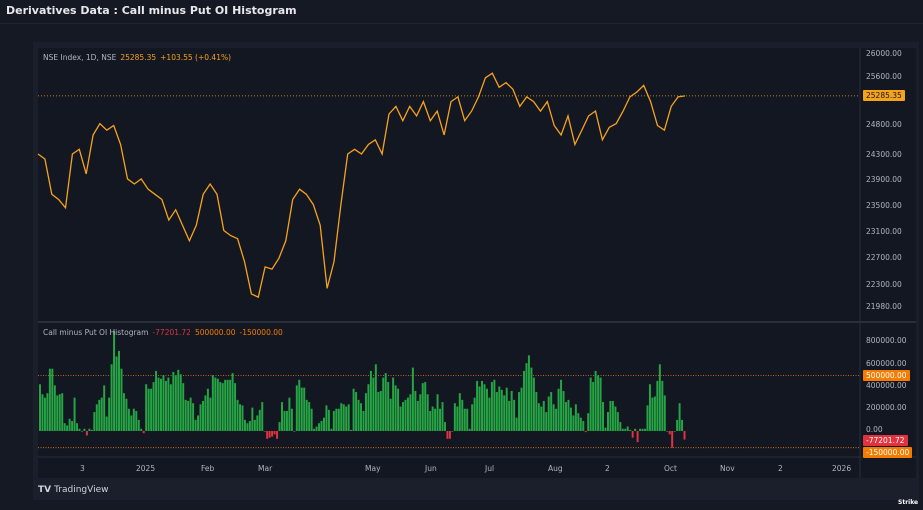 The image size is (923, 510). Describe the element at coordinates (80, 57) in the screenshot. I see `symbol-label: NSE Index, 1D, NSE` at that location.